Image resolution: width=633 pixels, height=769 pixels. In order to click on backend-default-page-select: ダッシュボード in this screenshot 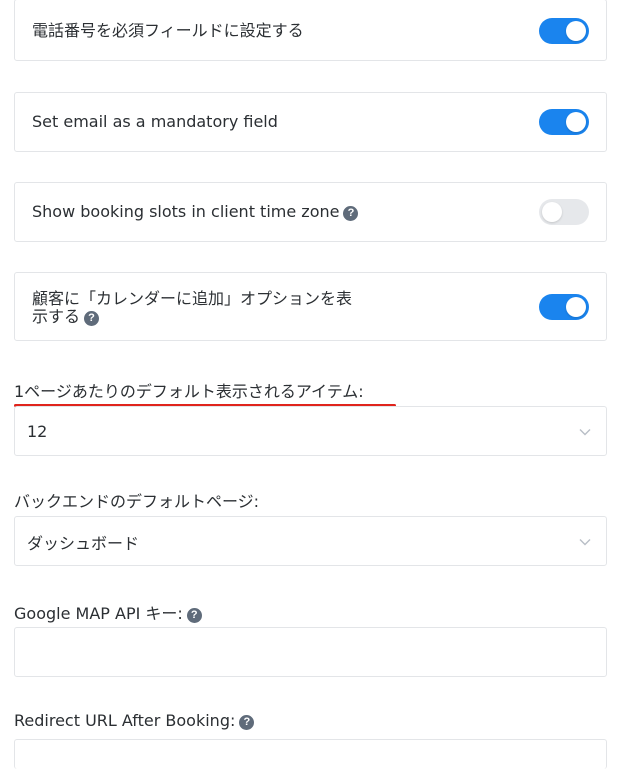, I will do `click(310, 541)`.